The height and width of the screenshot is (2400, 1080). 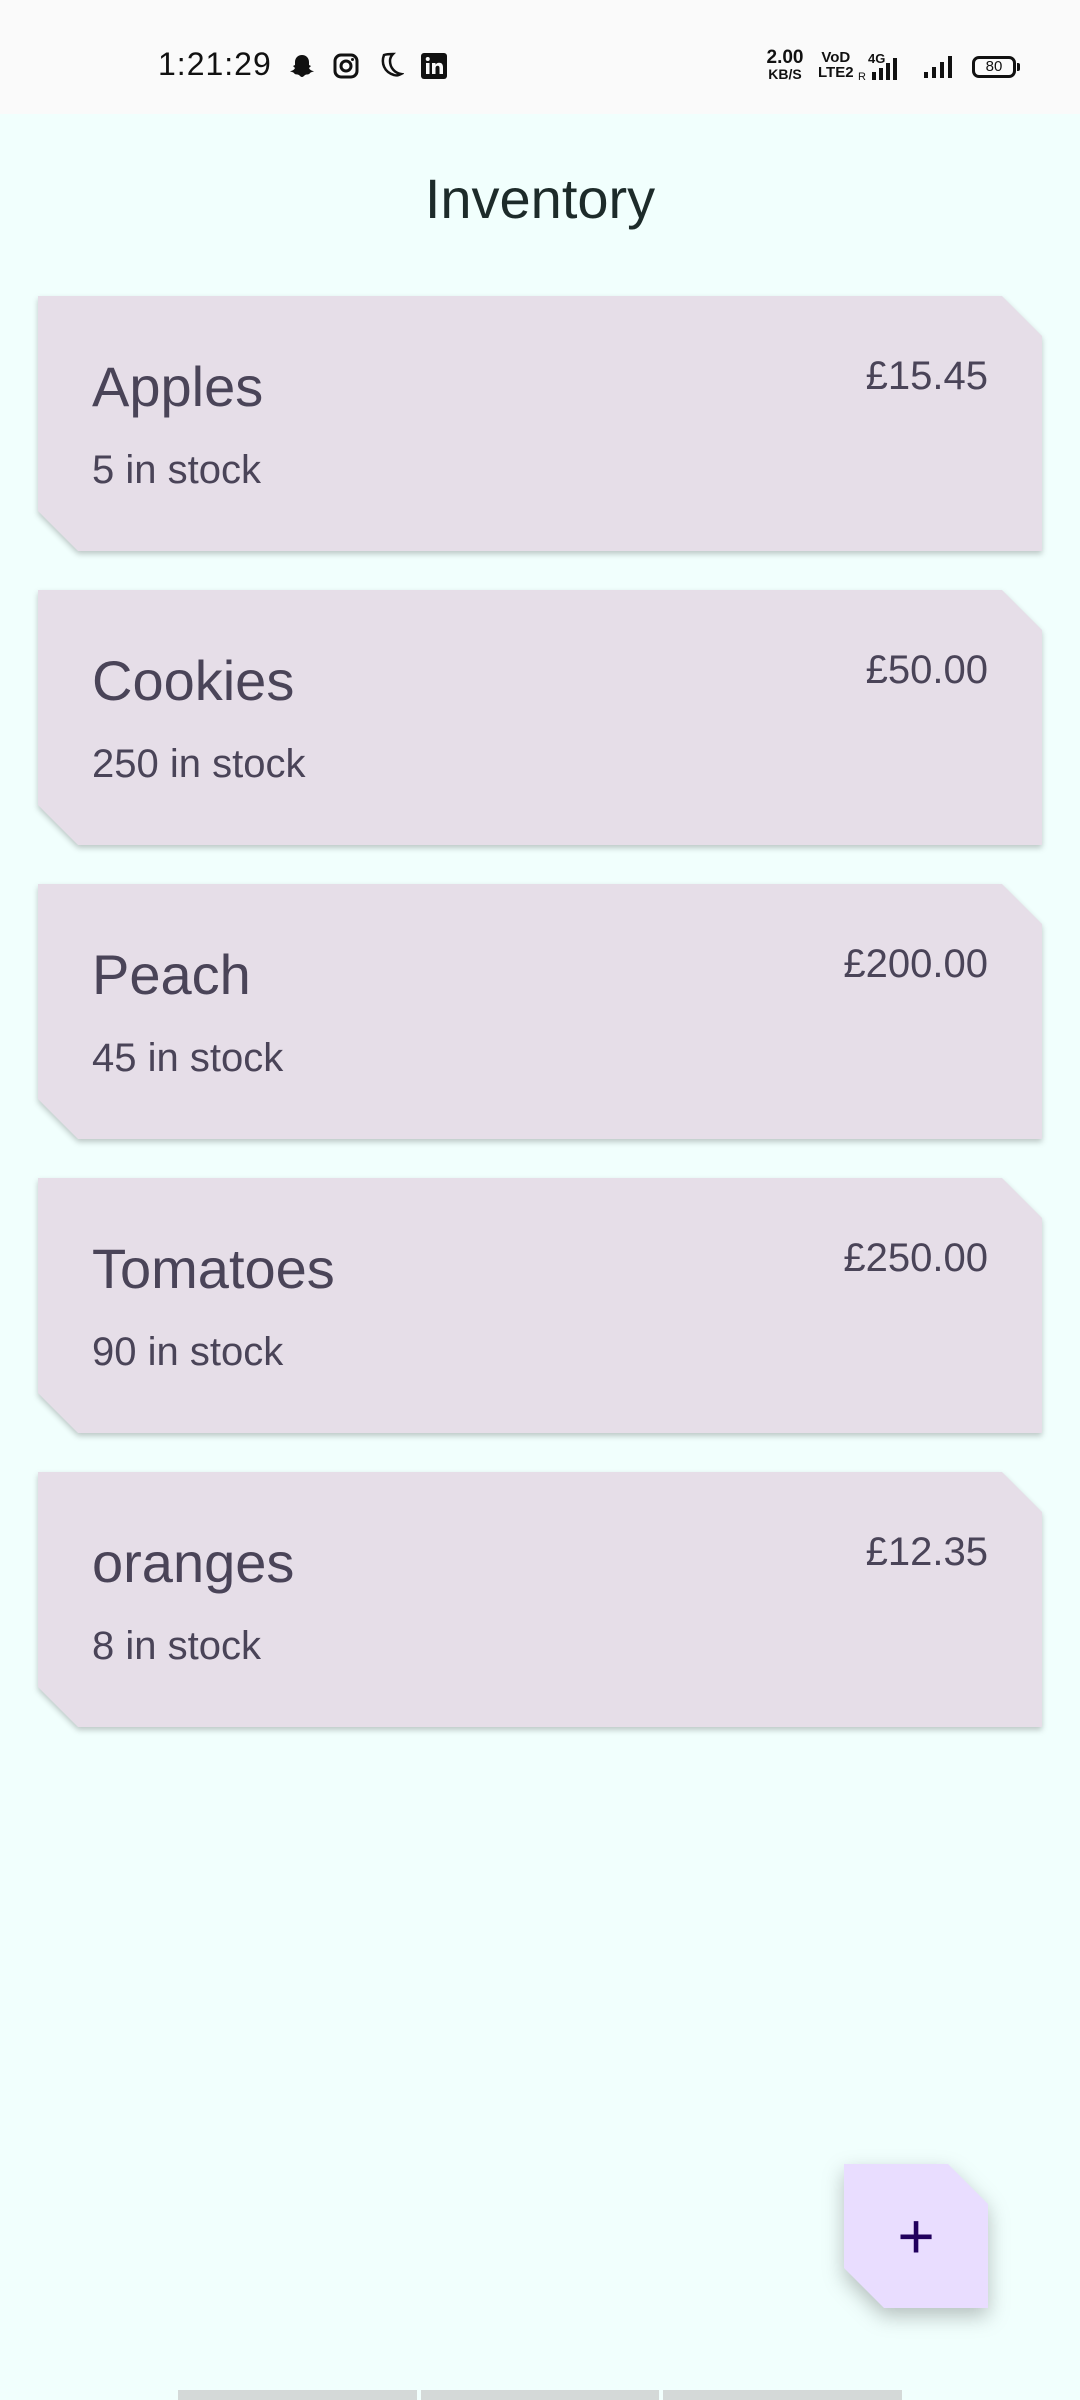 I want to click on network-speed: 2.00 KB/S, so click(x=785, y=64).